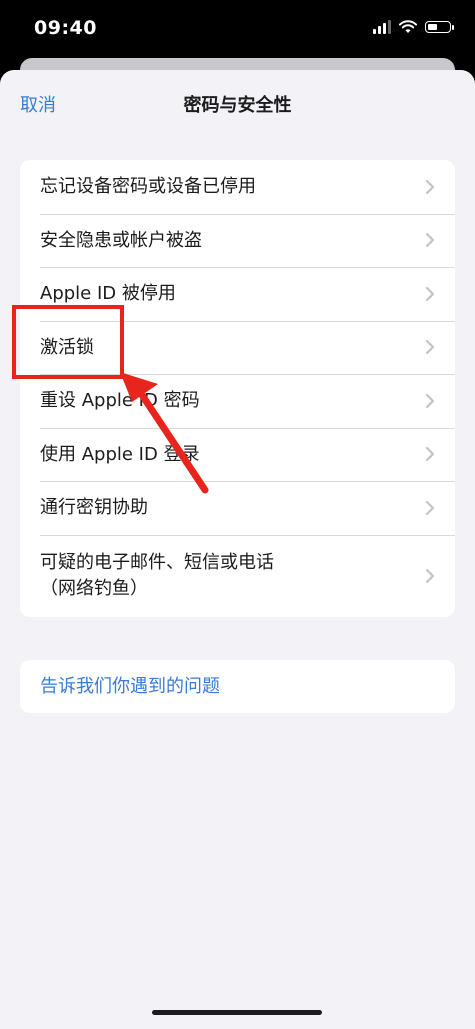 The height and width of the screenshot is (1029, 475). I want to click on list-item-label: 重设 Apple ID 密码, so click(120, 401).